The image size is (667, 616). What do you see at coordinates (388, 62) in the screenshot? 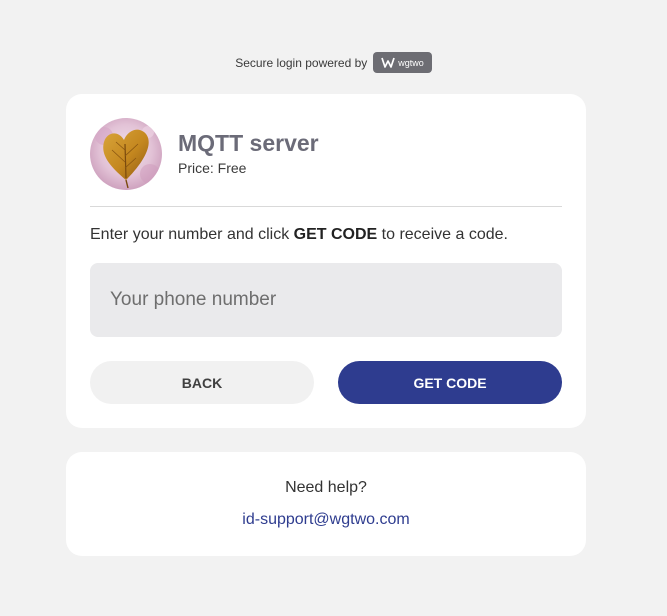
I see `wgtwo-logo-icon` at bounding box center [388, 62].